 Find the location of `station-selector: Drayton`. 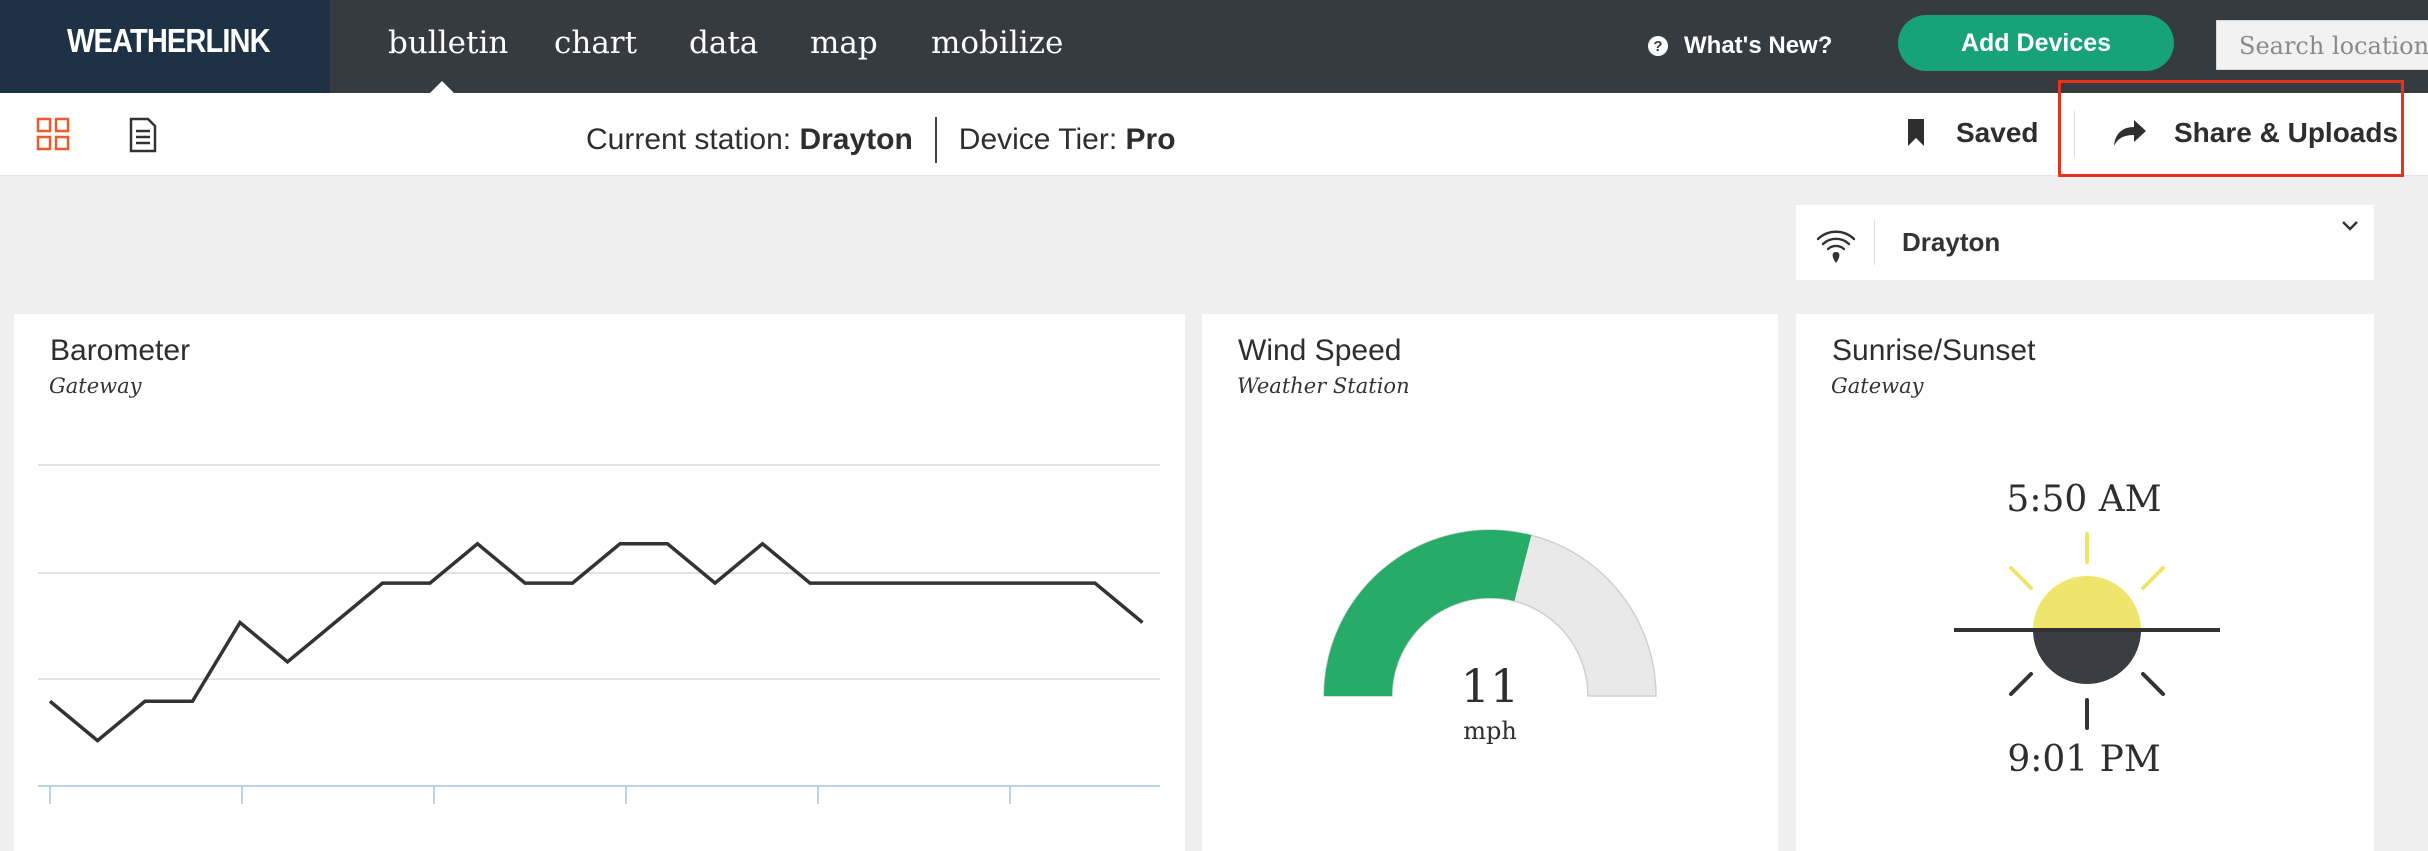

station-selector: Drayton is located at coordinates (2085, 242).